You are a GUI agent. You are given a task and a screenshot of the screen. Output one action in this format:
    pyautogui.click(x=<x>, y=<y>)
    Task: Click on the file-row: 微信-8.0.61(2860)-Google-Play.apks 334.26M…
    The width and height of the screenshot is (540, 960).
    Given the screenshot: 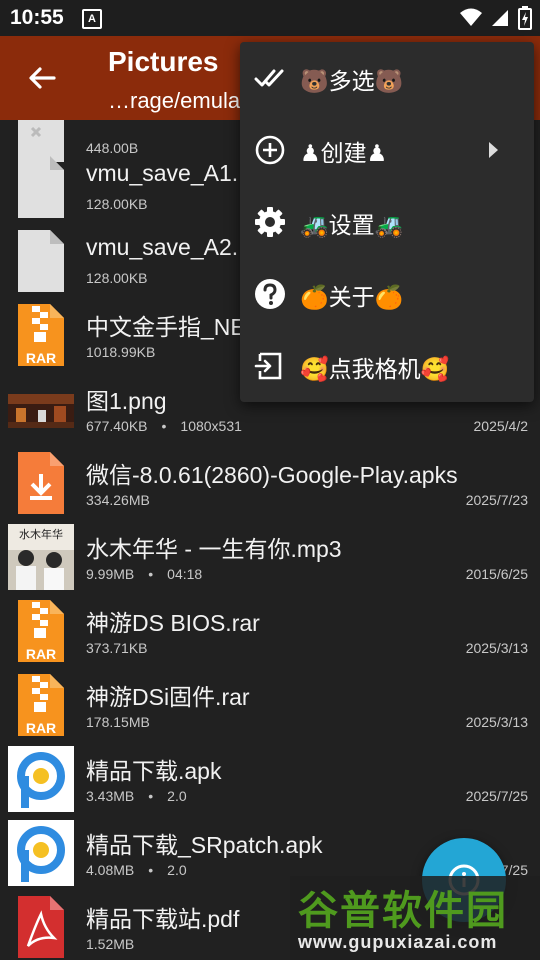 What is the action you would take?
    pyautogui.click(x=270, y=481)
    